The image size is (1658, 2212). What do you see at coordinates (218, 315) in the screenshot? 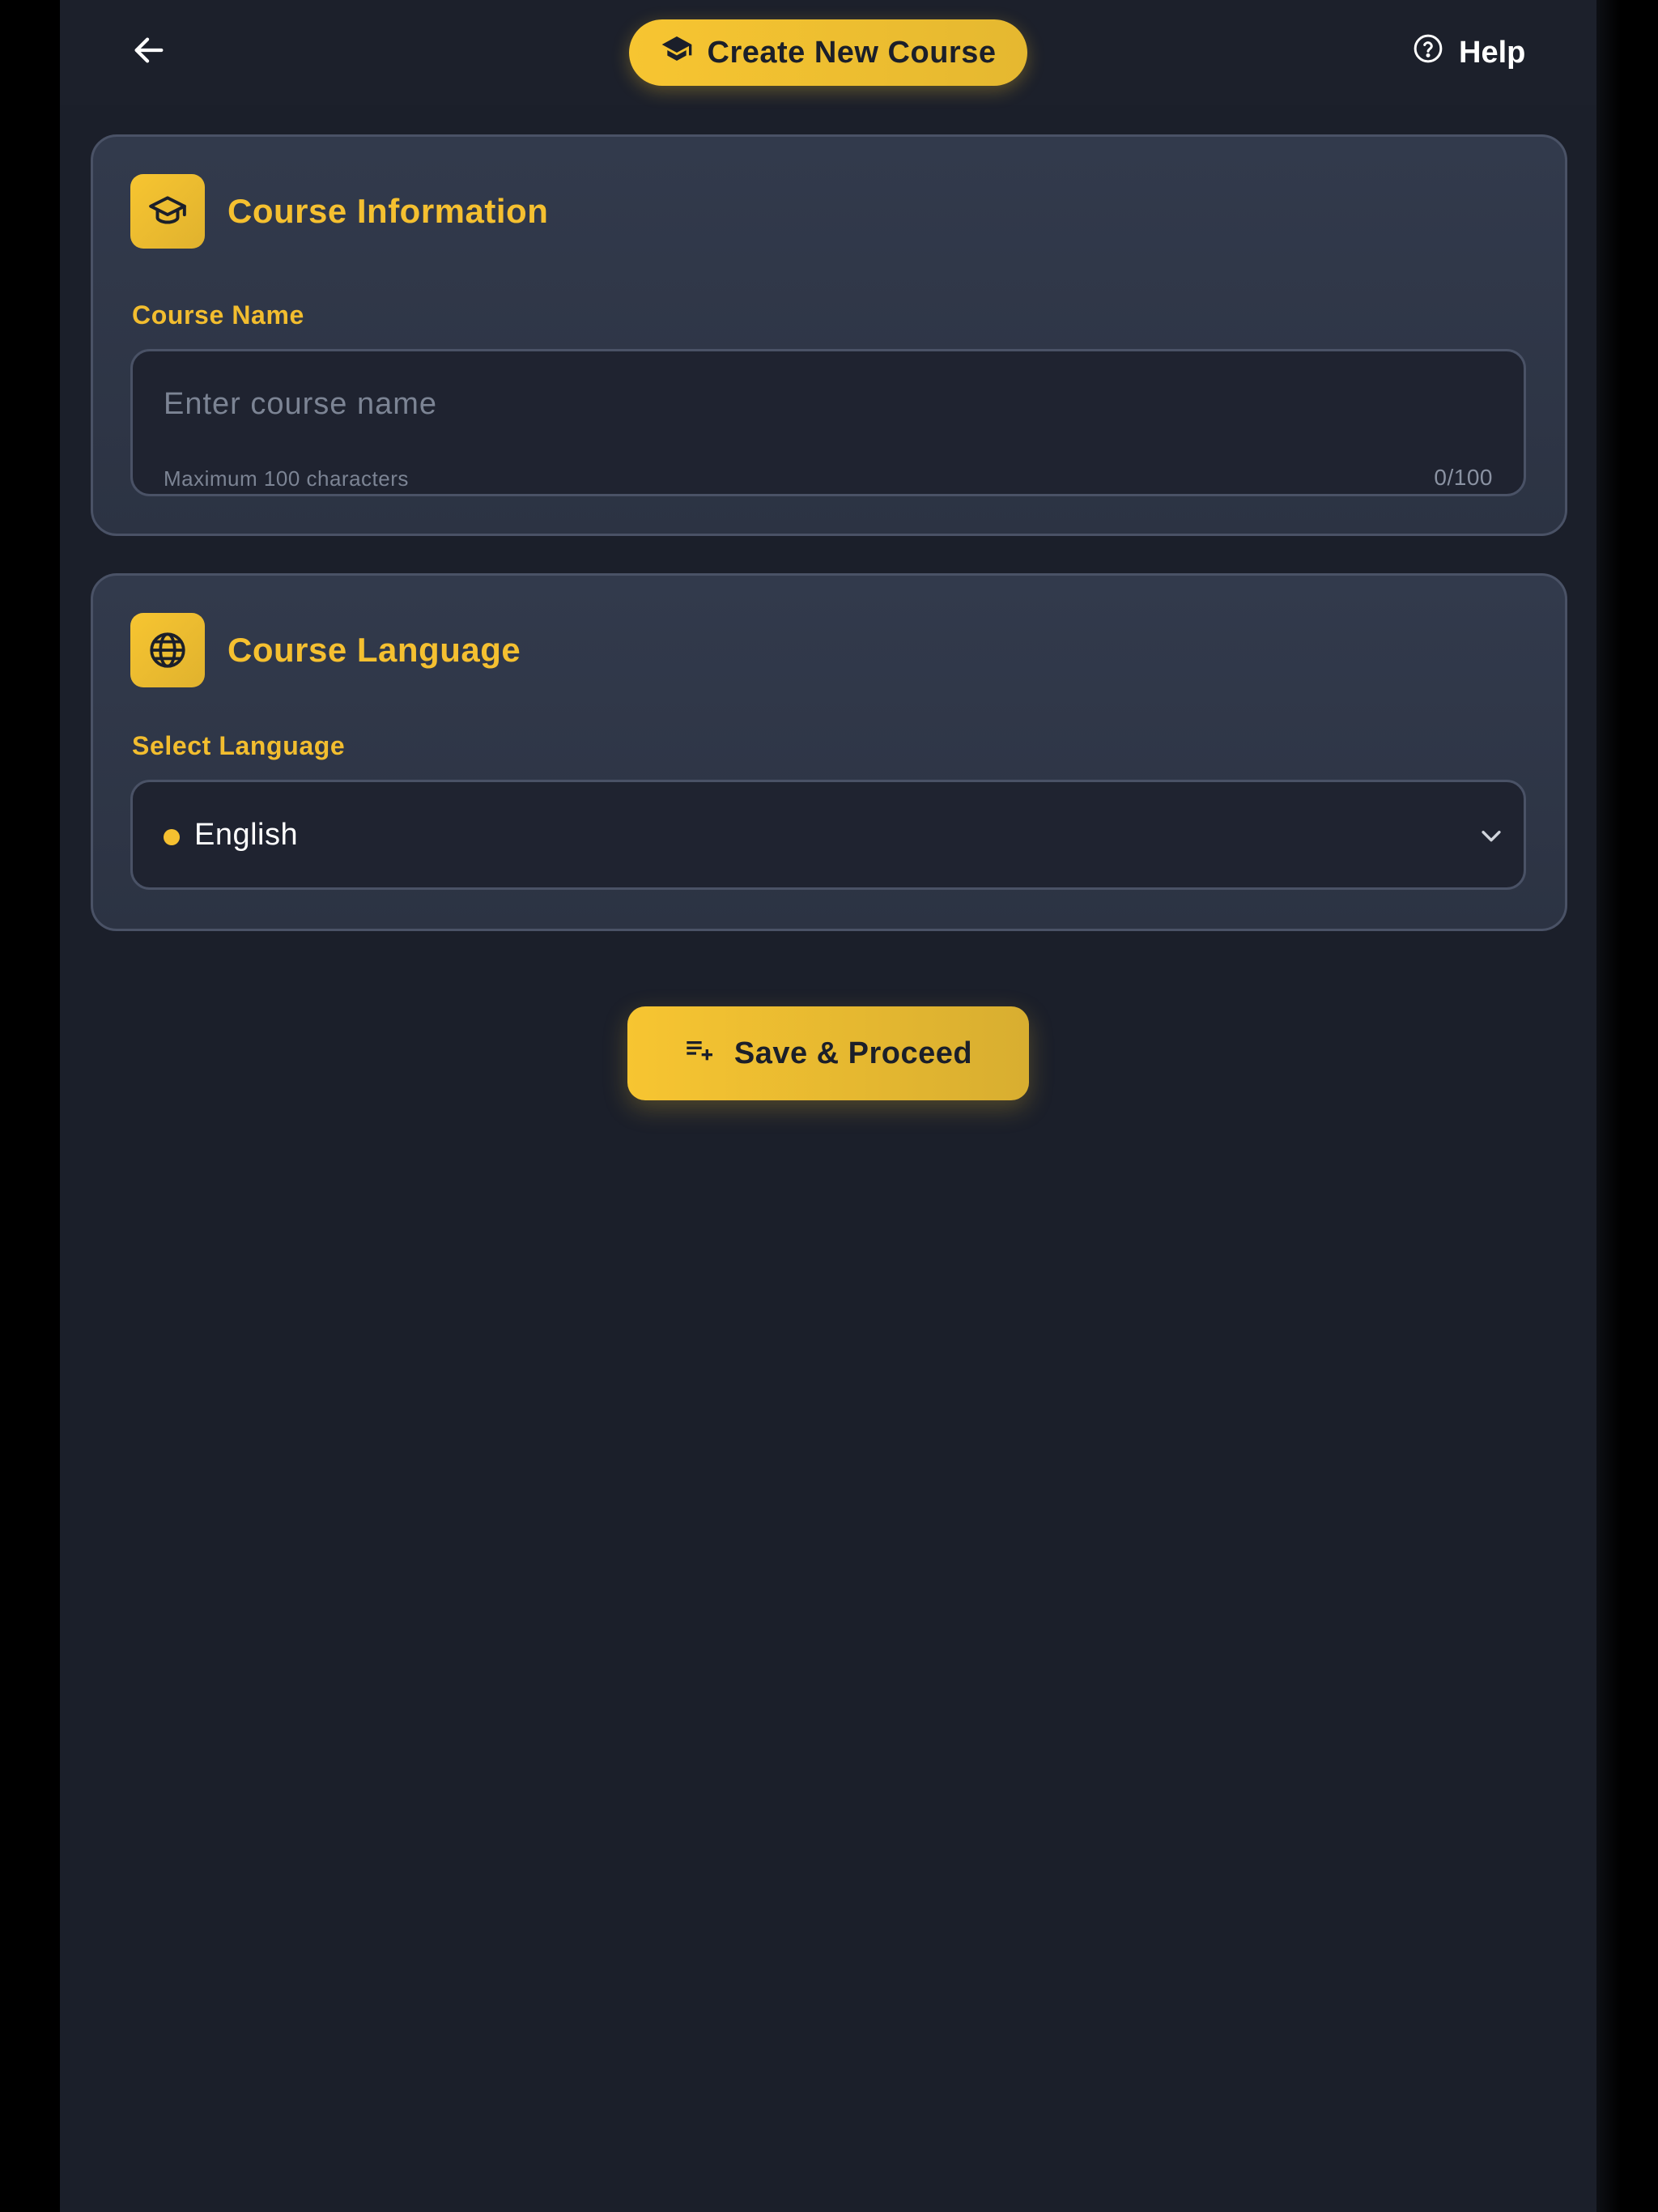
I see `course-name-label: Course Name` at bounding box center [218, 315].